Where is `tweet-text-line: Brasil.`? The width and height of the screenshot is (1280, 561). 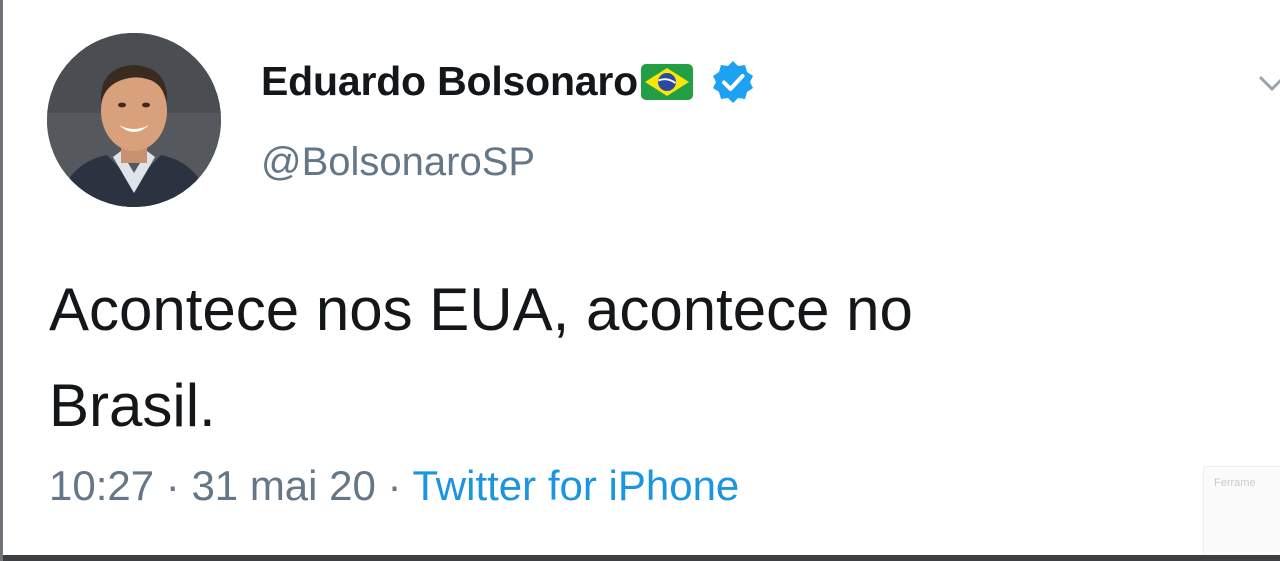
tweet-text-line: Brasil. is located at coordinates (132, 405).